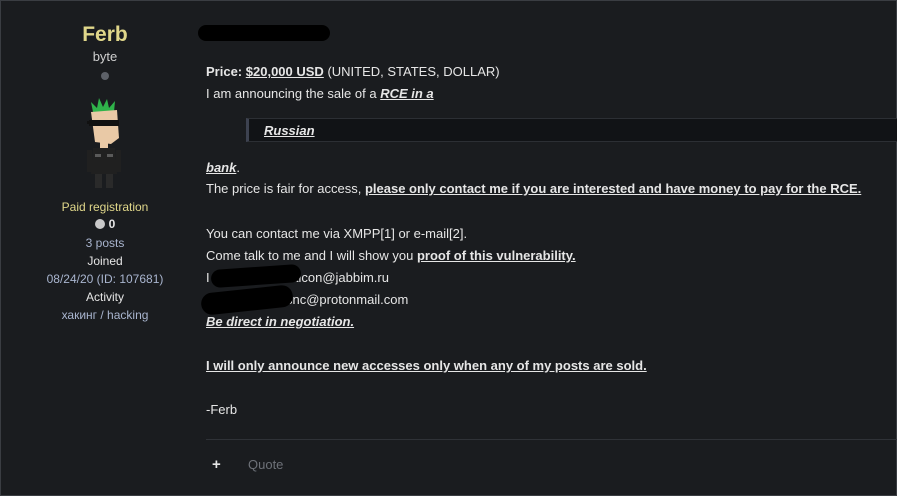 The height and width of the screenshot is (496, 897). I want to click on bank-text: bank, so click(221, 167).